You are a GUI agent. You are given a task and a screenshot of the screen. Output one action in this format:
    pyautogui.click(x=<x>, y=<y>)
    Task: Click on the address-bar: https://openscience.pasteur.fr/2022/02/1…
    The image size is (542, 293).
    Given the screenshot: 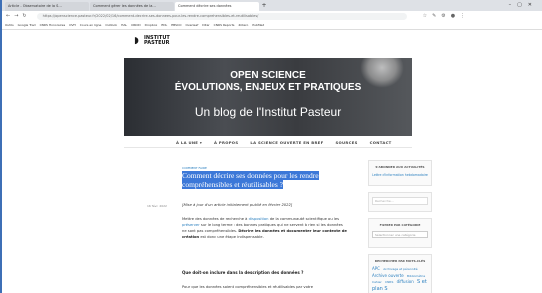 What is the action you would take?
    pyautogui.click(x=221, y=16)
    